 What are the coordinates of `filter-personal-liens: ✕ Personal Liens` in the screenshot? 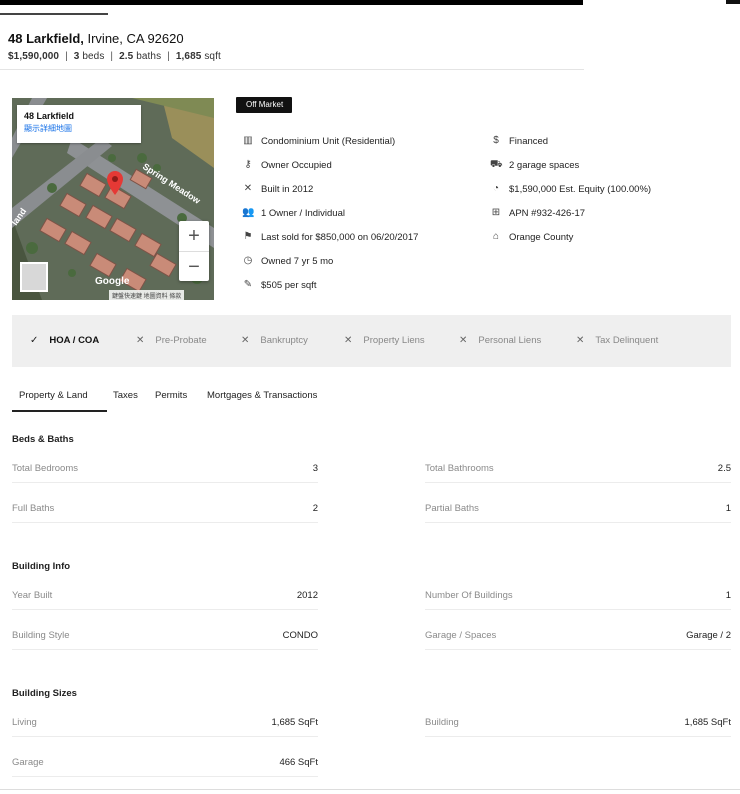 It's located at (500, 340).